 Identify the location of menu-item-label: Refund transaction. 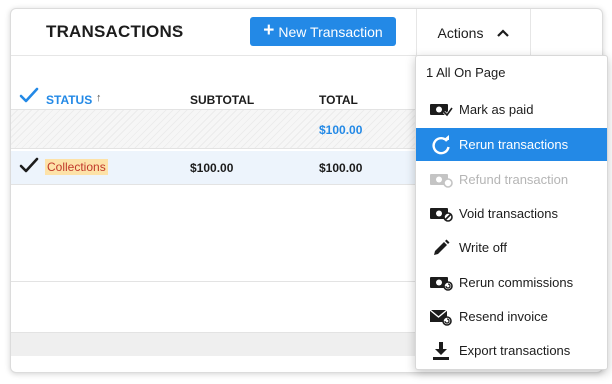
(514, 179).